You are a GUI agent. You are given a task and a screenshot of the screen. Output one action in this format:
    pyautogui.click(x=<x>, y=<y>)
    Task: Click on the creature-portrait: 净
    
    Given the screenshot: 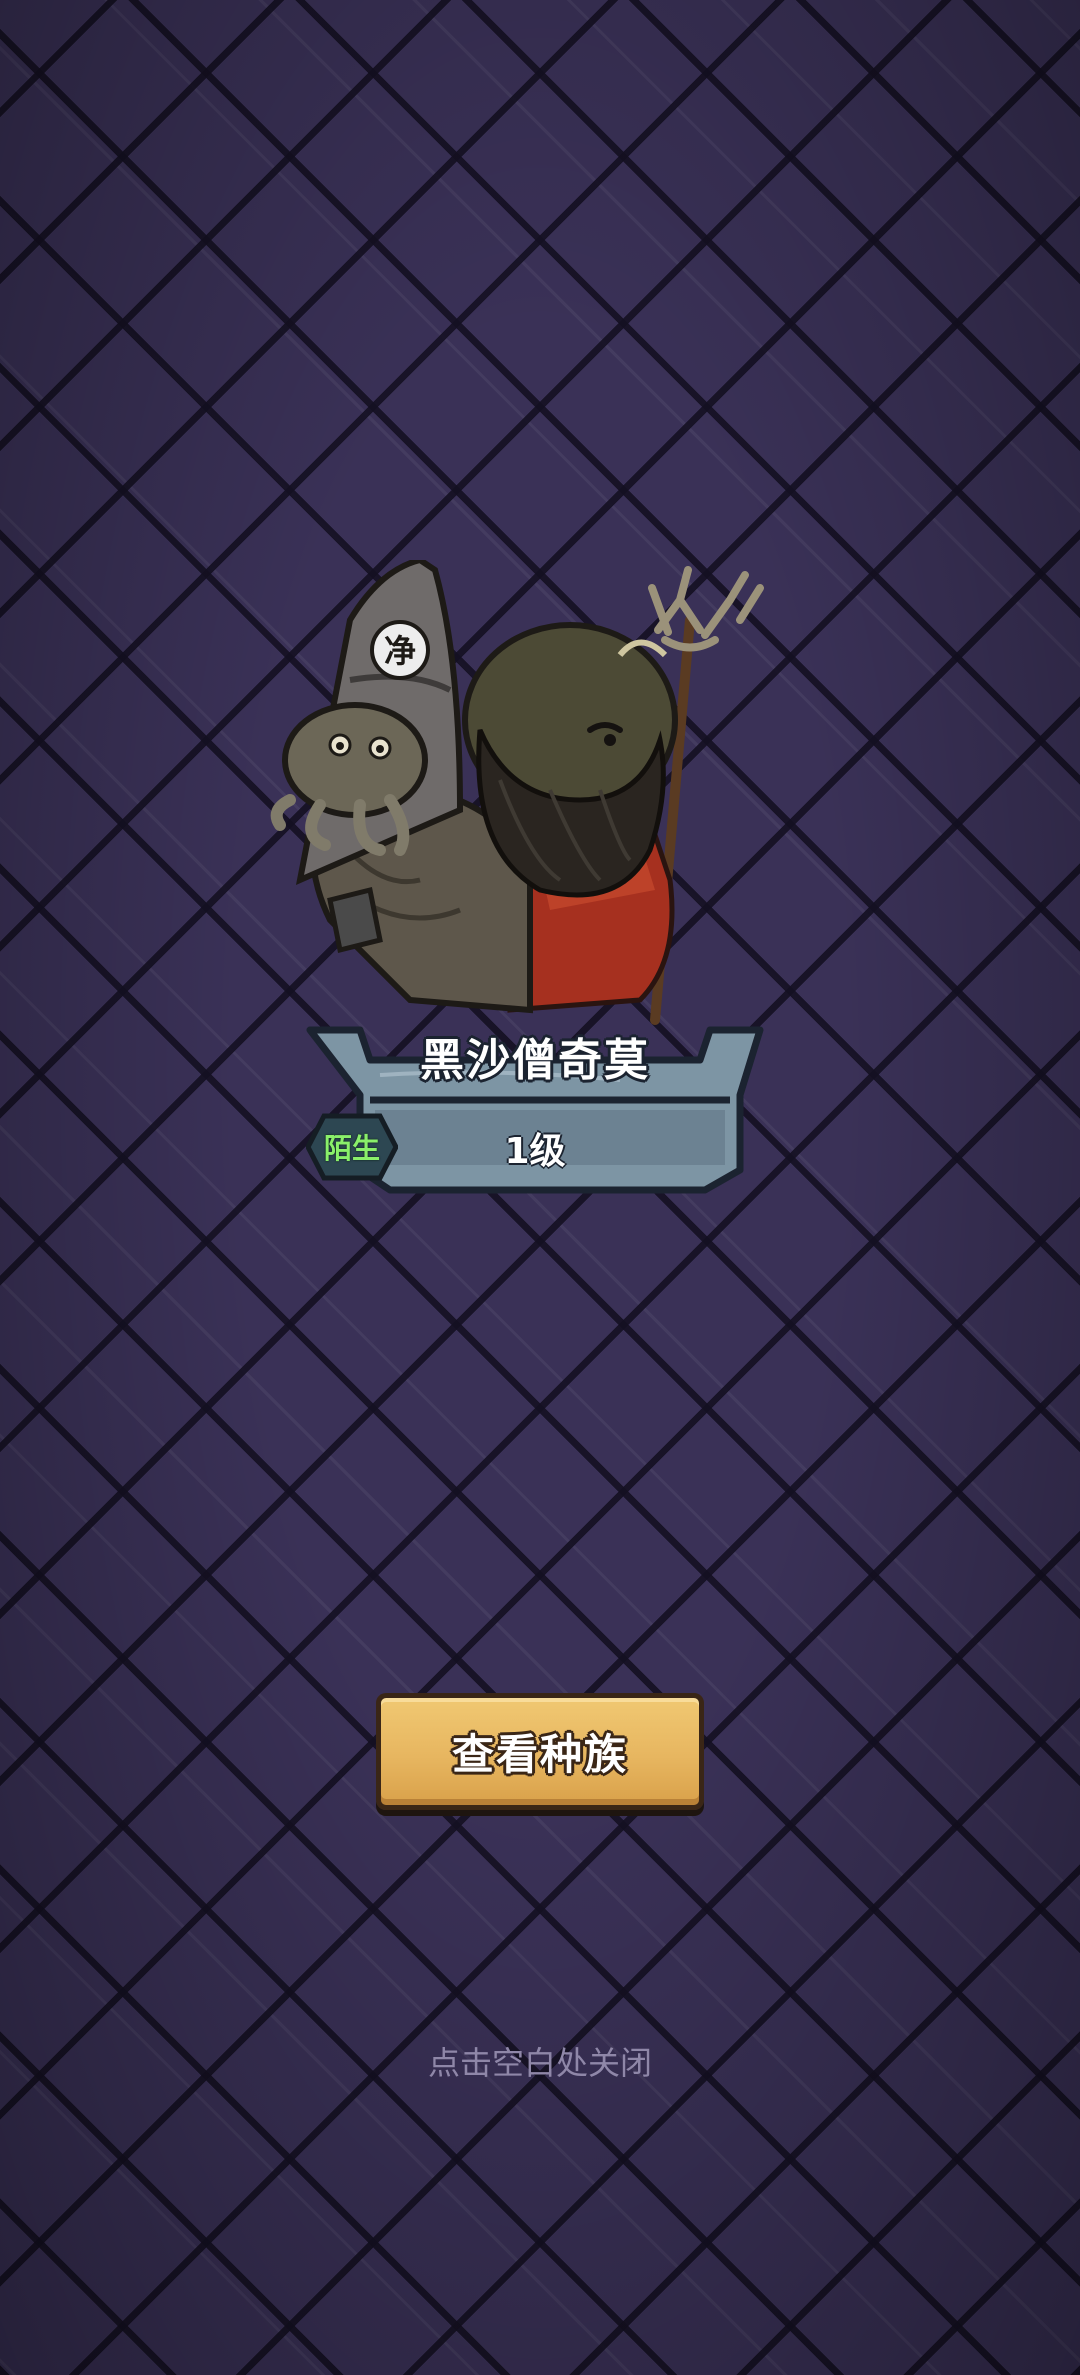 What is the action you would take?
    pyautogui.click(x=517, y=792)
    